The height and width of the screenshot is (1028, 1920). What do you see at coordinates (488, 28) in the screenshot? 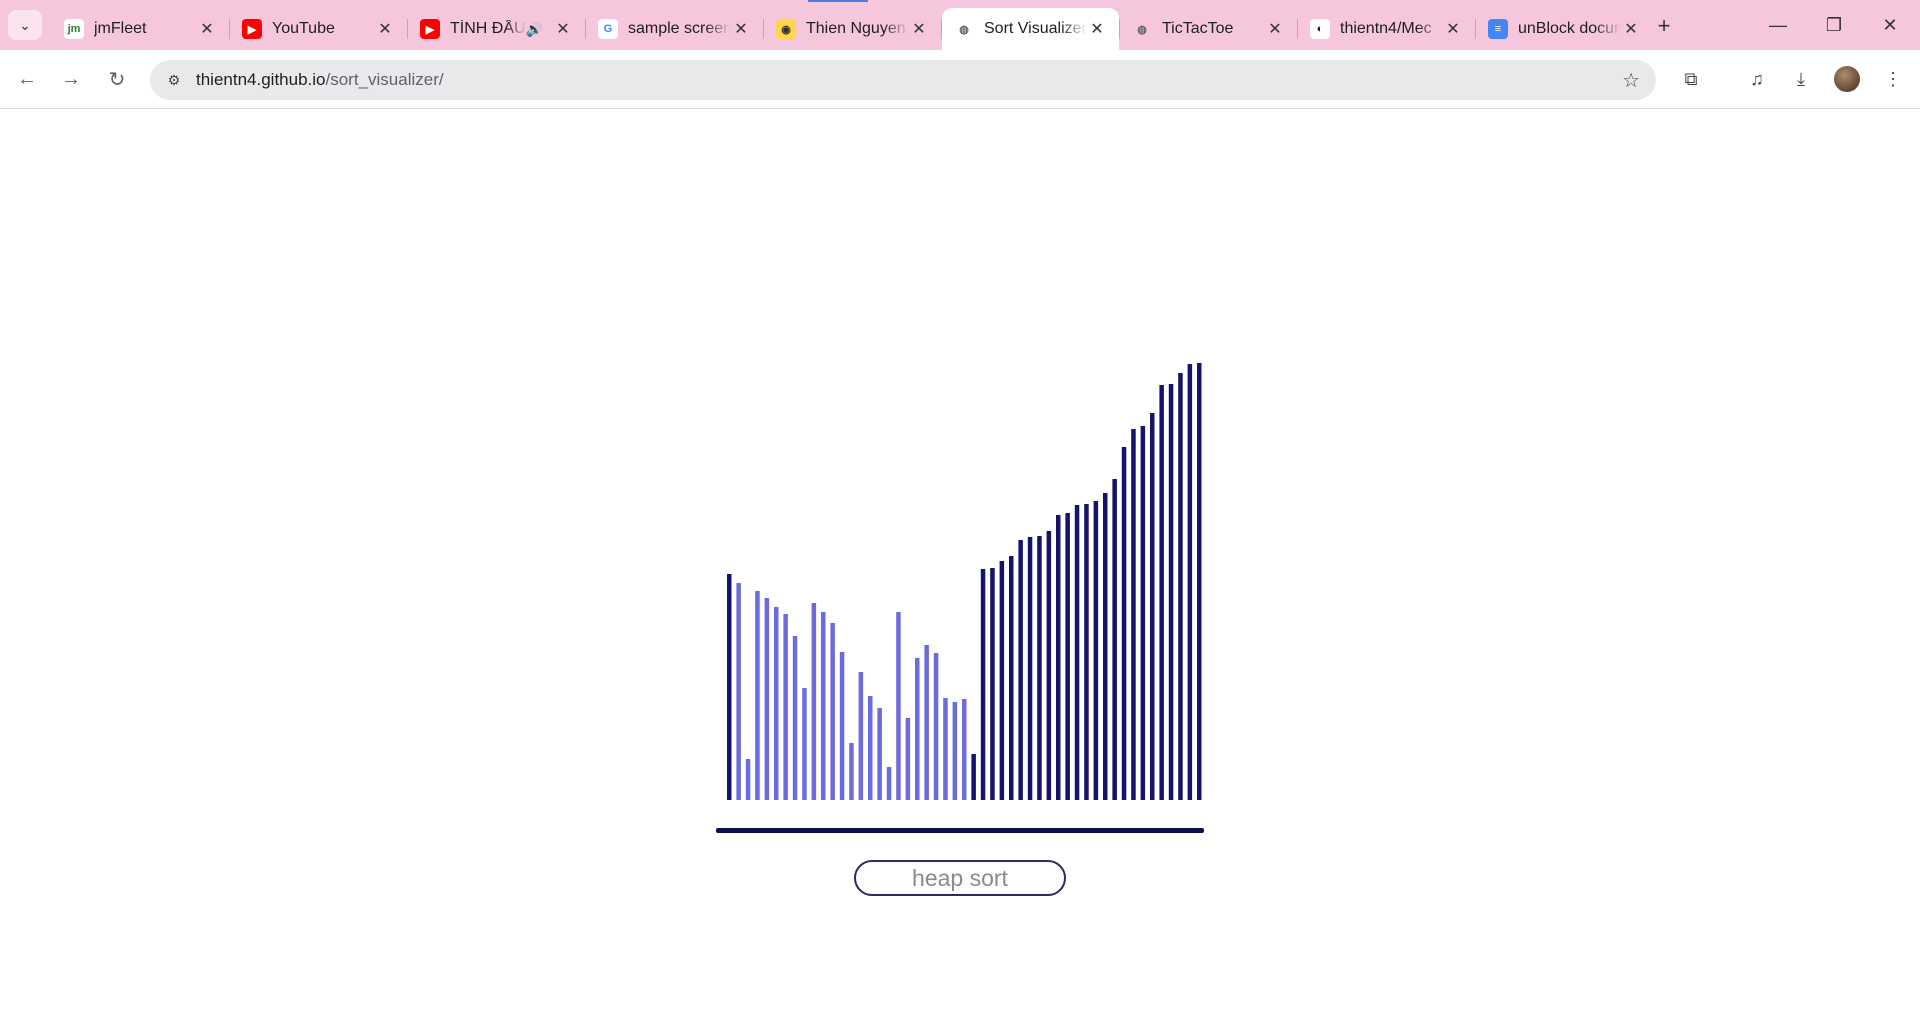
I see `tab-title: TÌNH ĐẦU` at bounding box center [488, 28].